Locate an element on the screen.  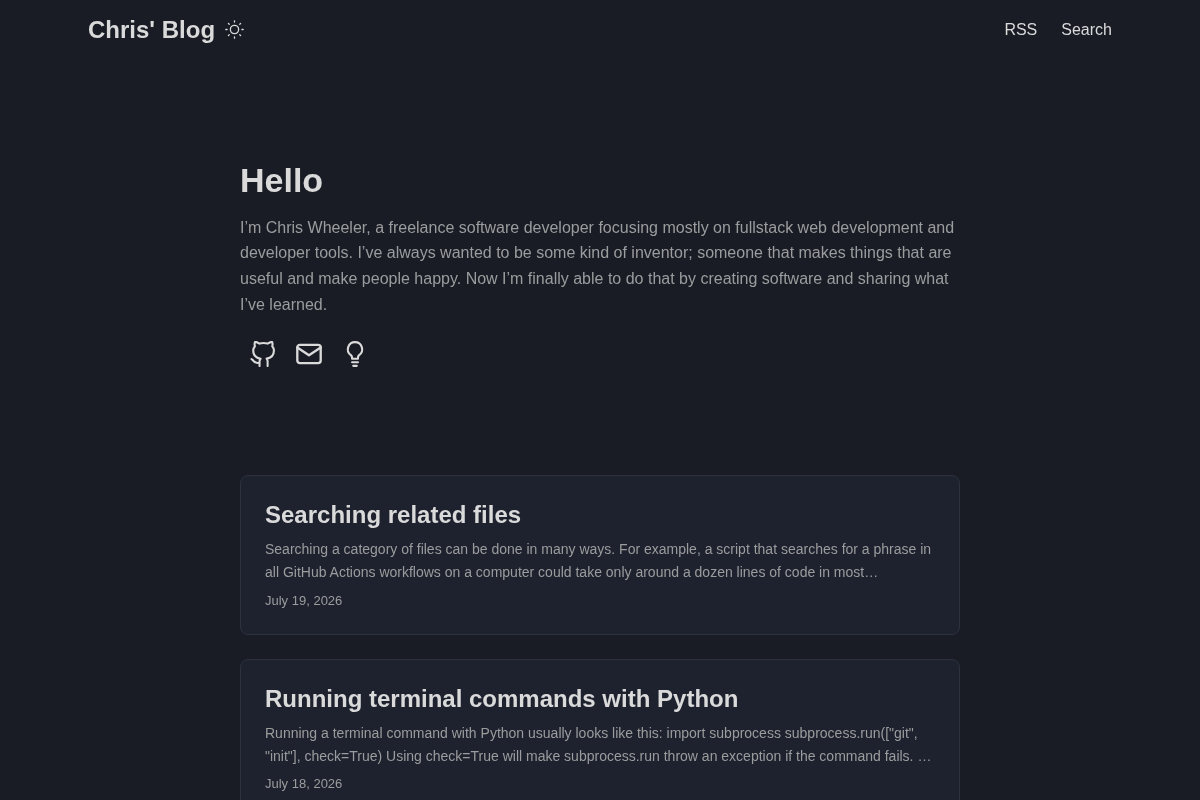
github-link is located at coordinates (263, 354).